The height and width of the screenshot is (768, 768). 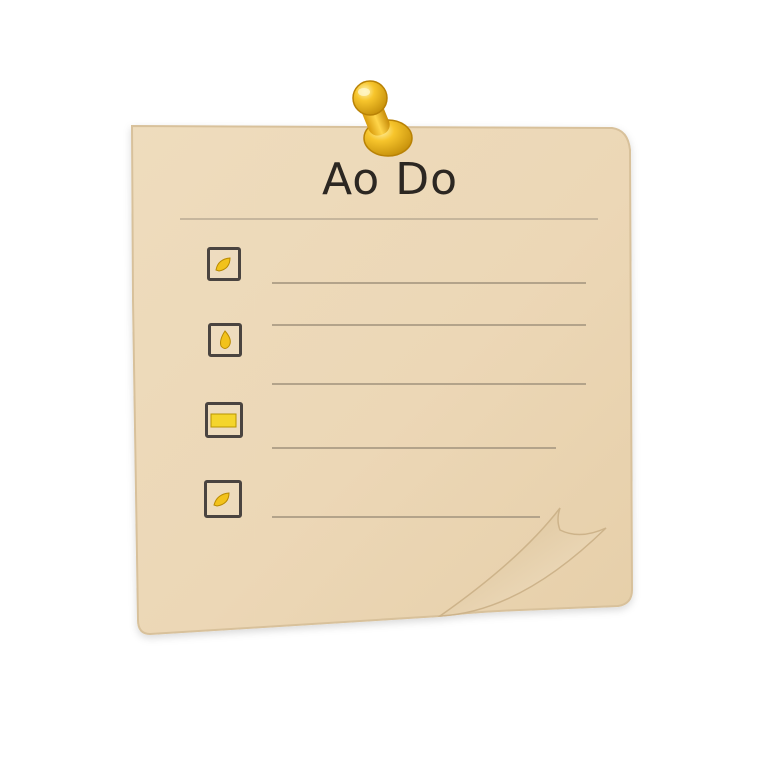 What do you see at coordinates (390, 179) in the screenshot?
I see `note-title: Ao Do` at bounding box center [390, 179].